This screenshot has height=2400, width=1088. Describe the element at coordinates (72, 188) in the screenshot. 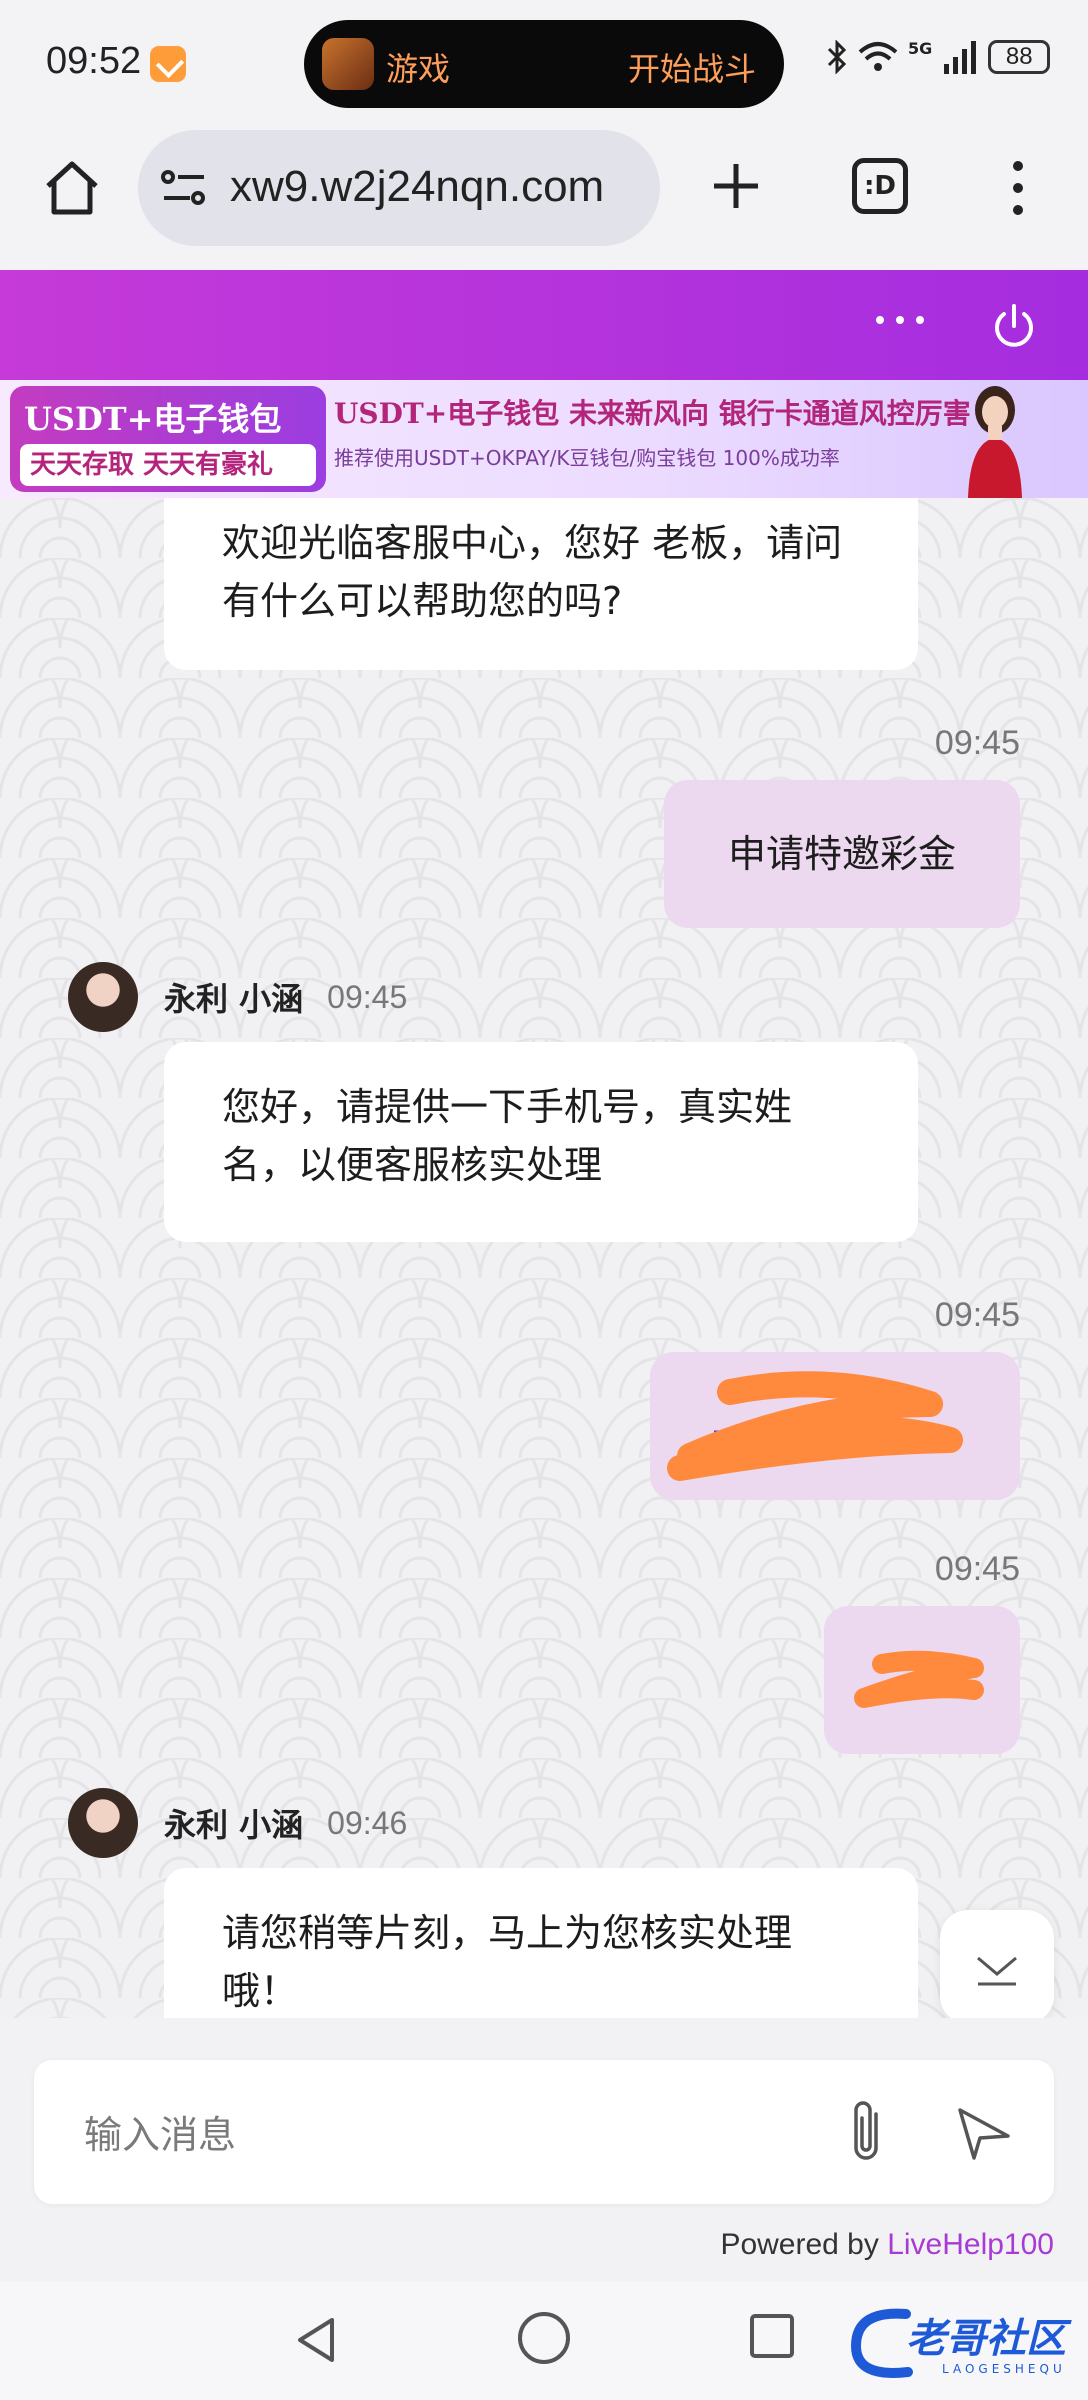

I see `home-icon` at that location.